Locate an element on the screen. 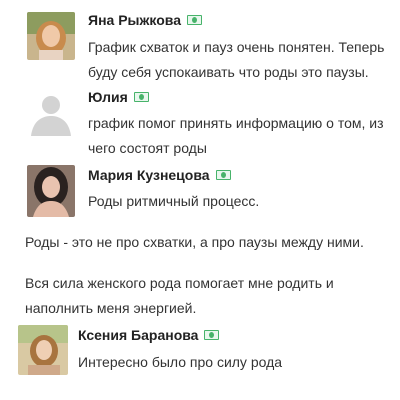 This screenshot has height=400, width=400. author-name: Мария Кузнецова is located at coordinates (149, 175).